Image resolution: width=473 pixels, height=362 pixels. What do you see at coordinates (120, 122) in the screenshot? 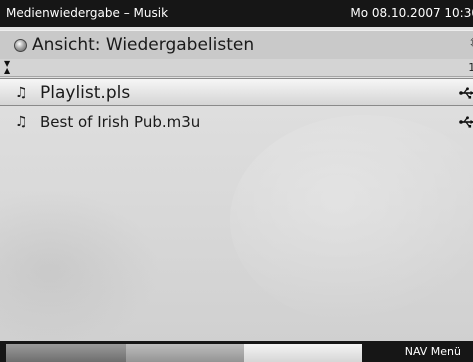
I see `list-item-name: Best of Irish Pub.m3u` at bounding box center [120, 122].